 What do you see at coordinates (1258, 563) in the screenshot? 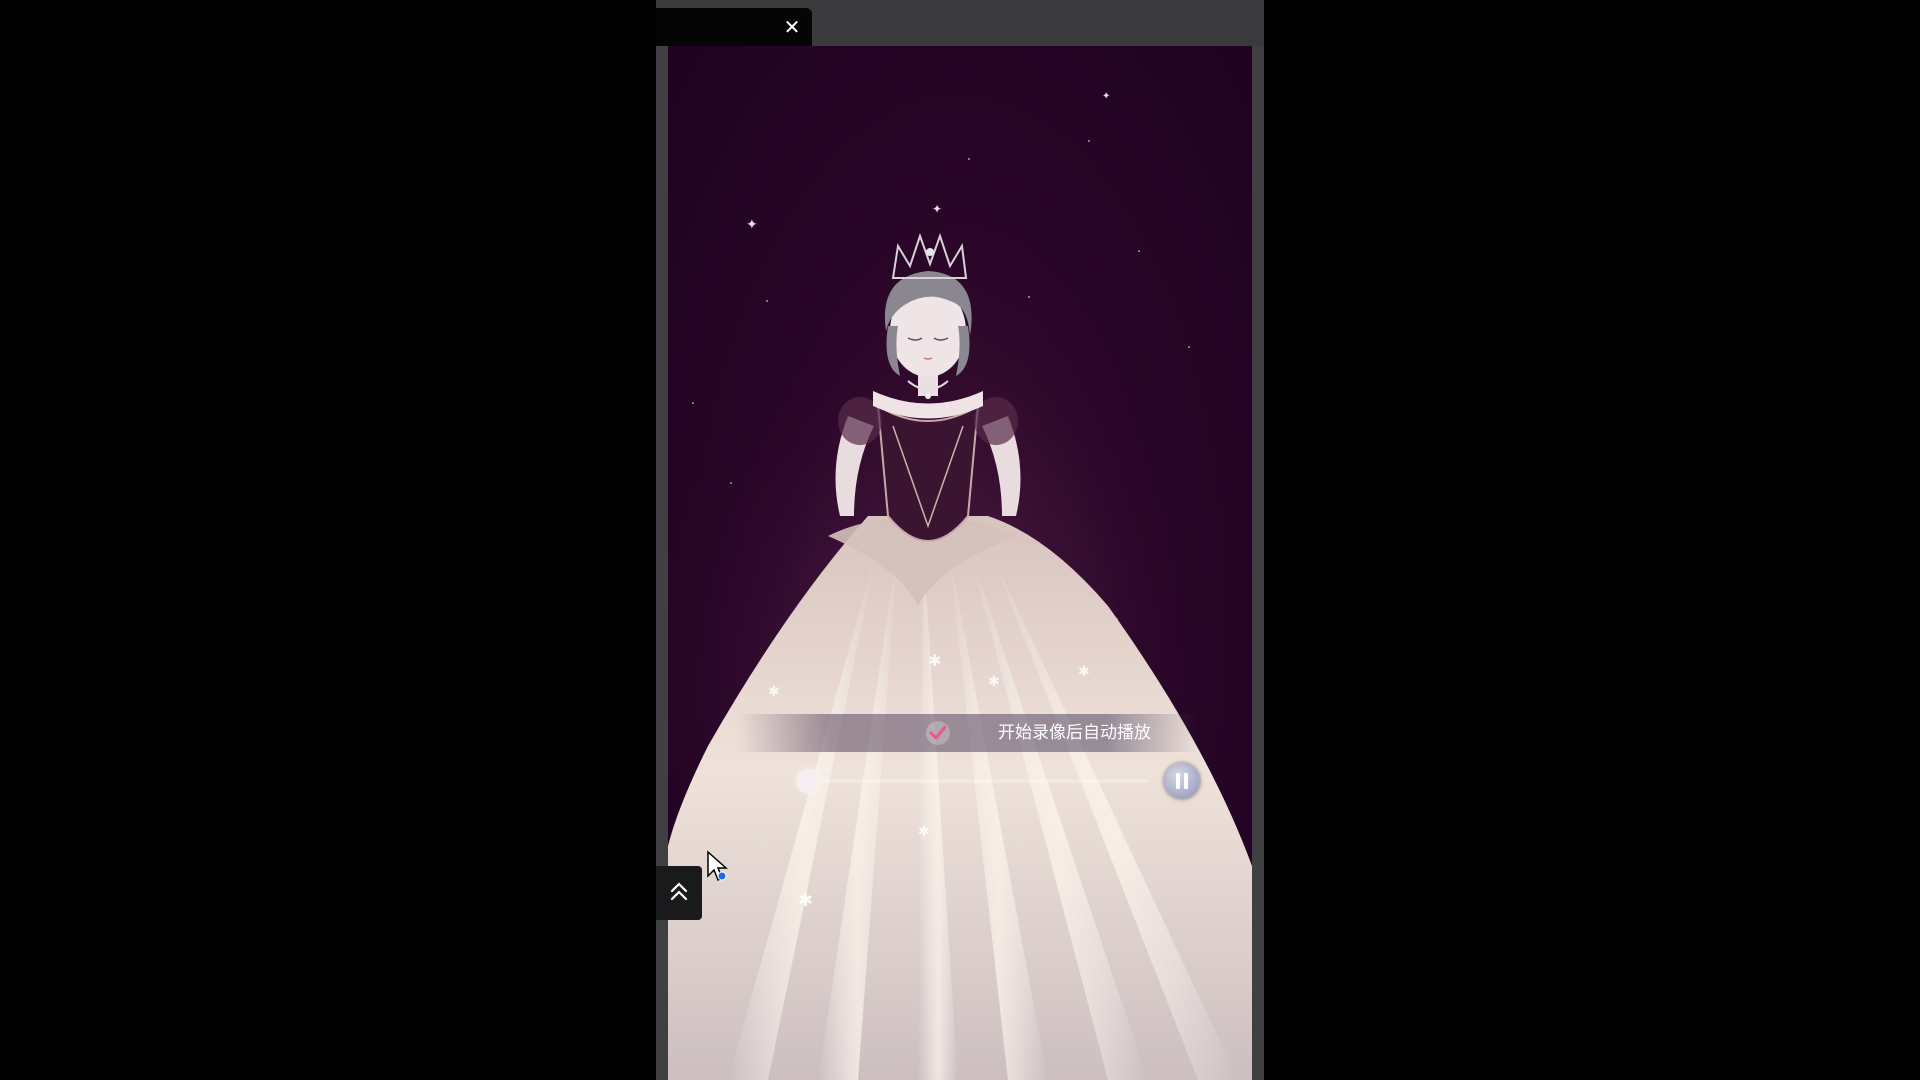
I see `right-frame-rail` at bounding box center [1258, 563].